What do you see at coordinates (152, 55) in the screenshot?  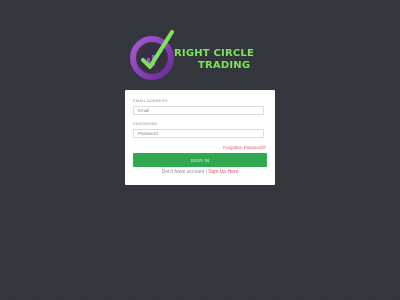 I see `circle-checkmark-chart-icon` at bounding box center [152, 55].